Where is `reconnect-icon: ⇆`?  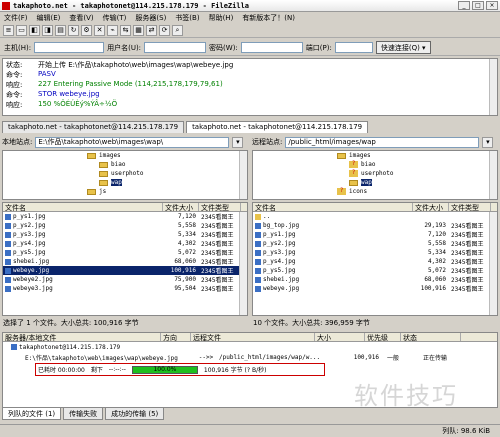 reconnect-icon: ⇆ is located at coordinates (125, 30).